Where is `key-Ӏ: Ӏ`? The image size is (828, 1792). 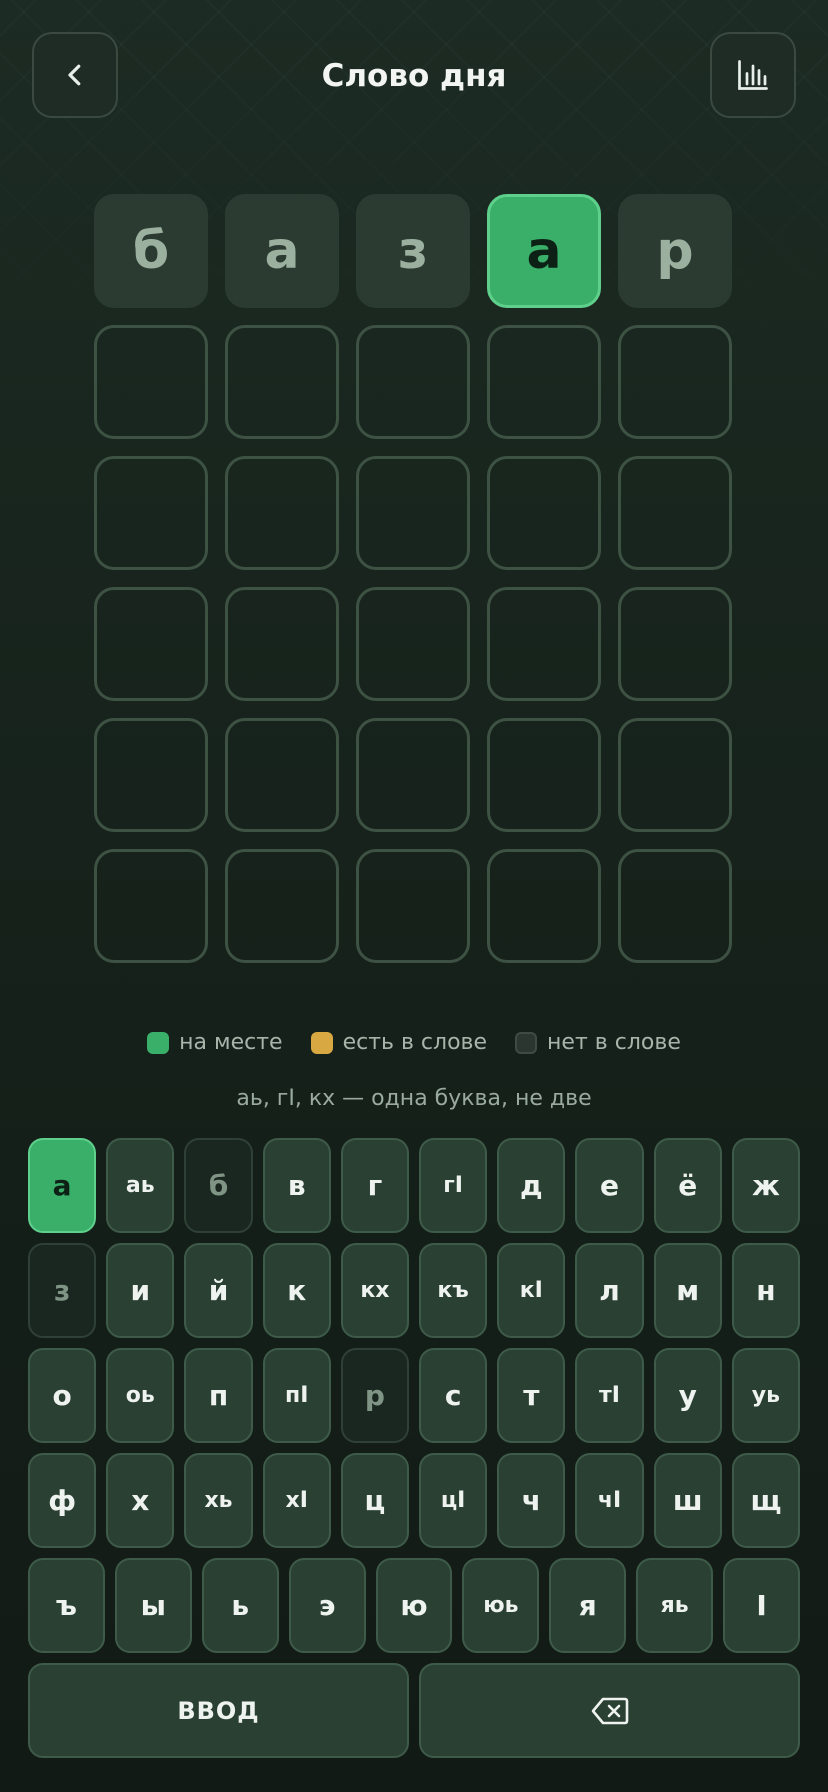 key-Ӏ: Ӏ is located at coordinates (762, 1605).